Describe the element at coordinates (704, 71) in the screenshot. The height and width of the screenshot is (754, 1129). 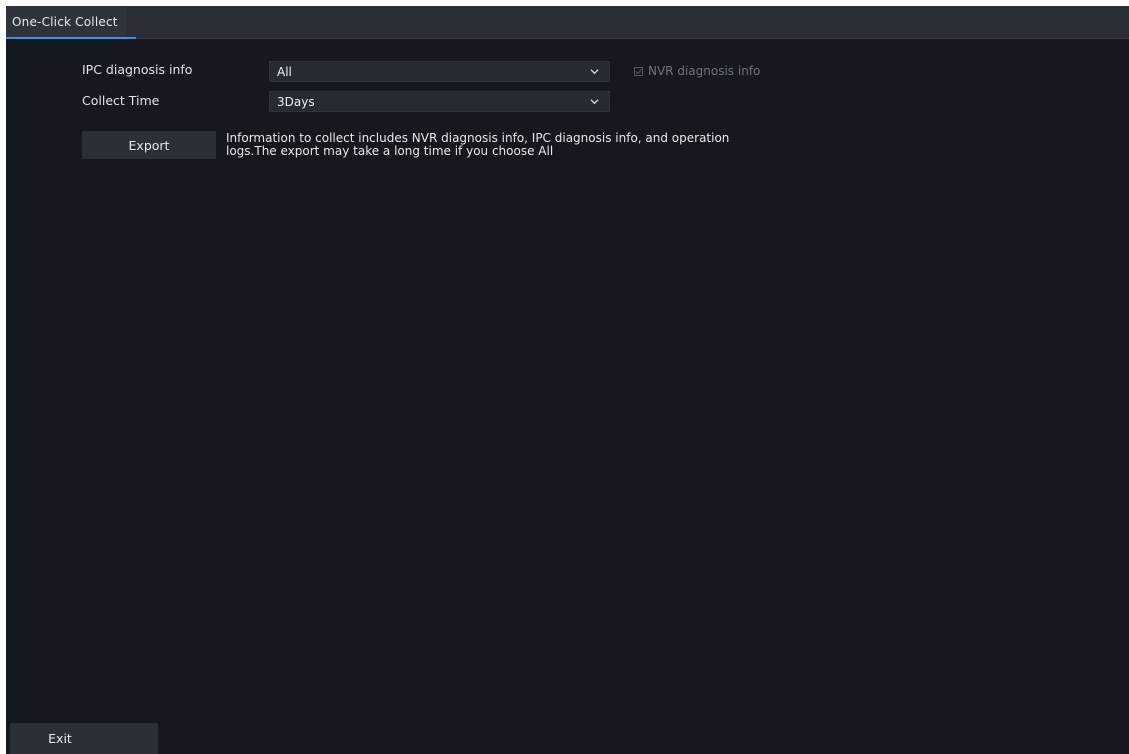
I see `nvr-diagnosis-label: NVR diagnosis info` at that location.